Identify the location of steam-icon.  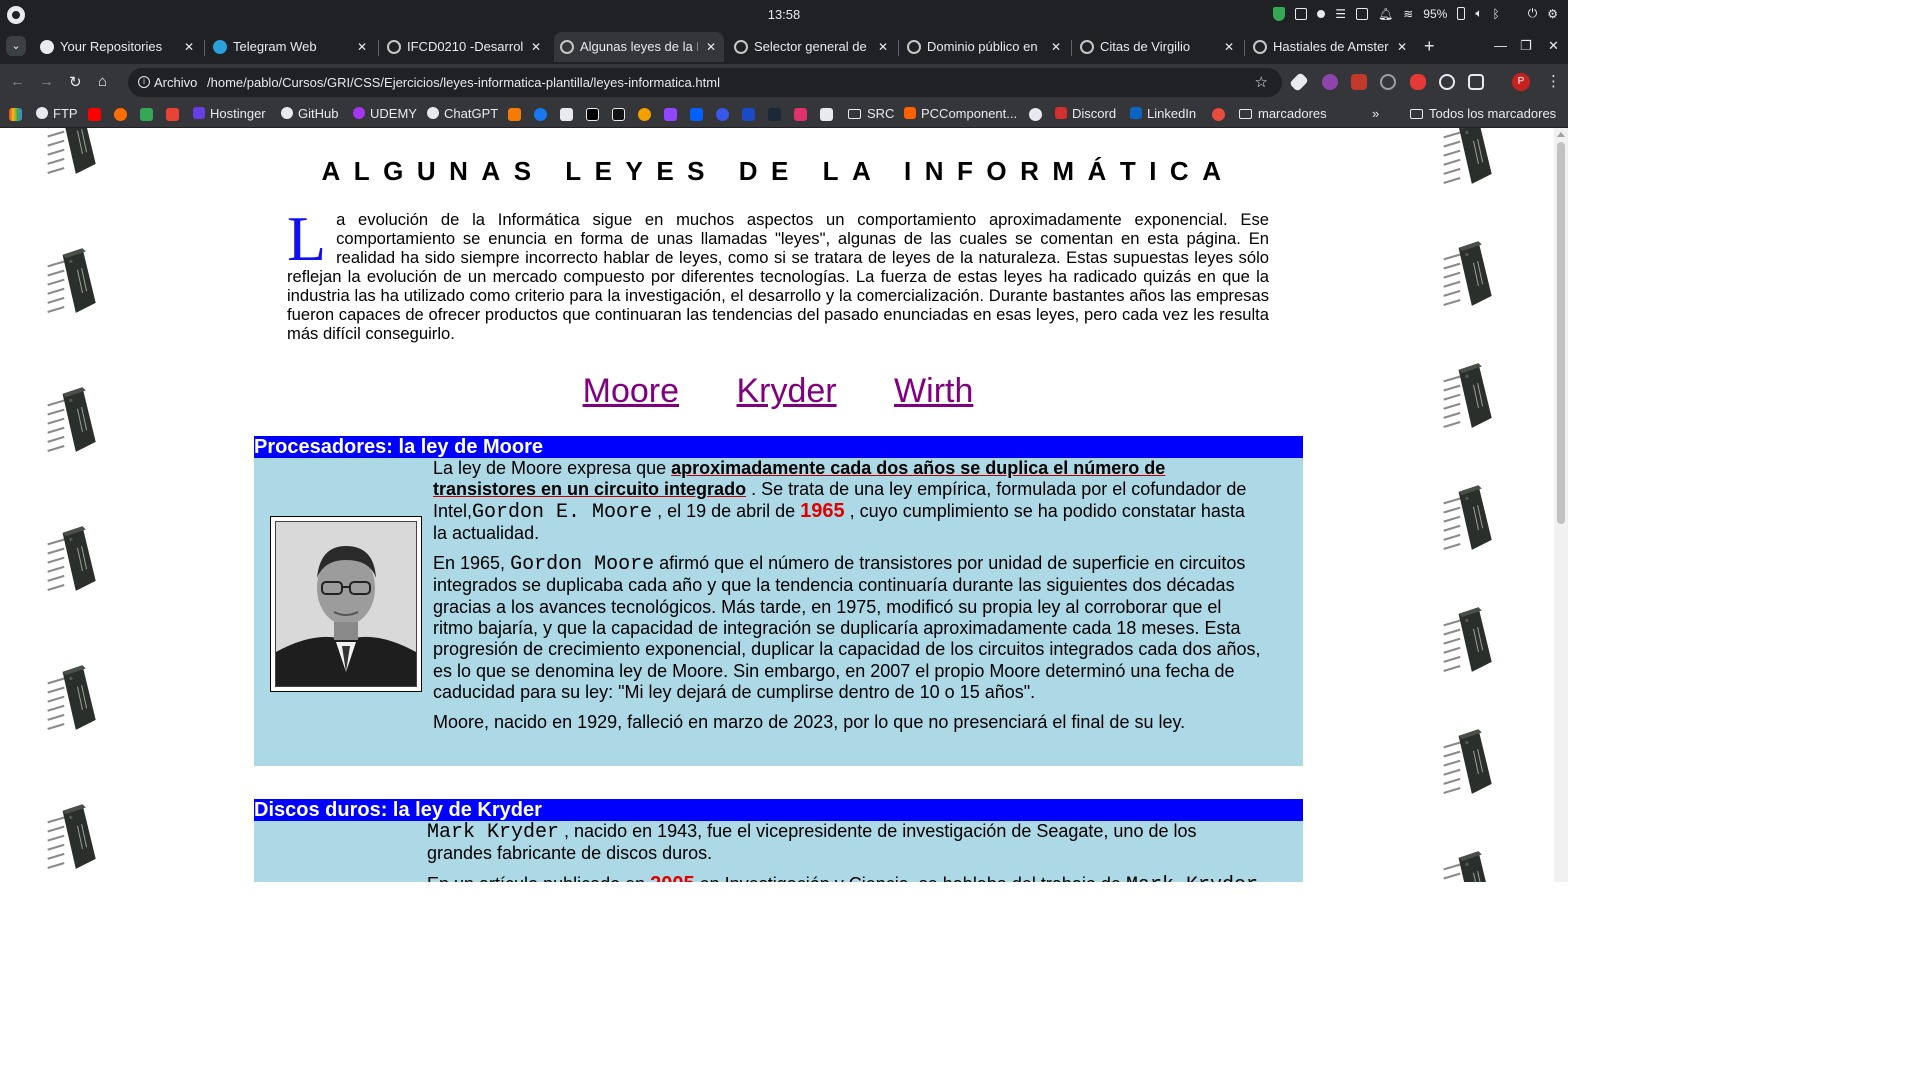
(774, 114).